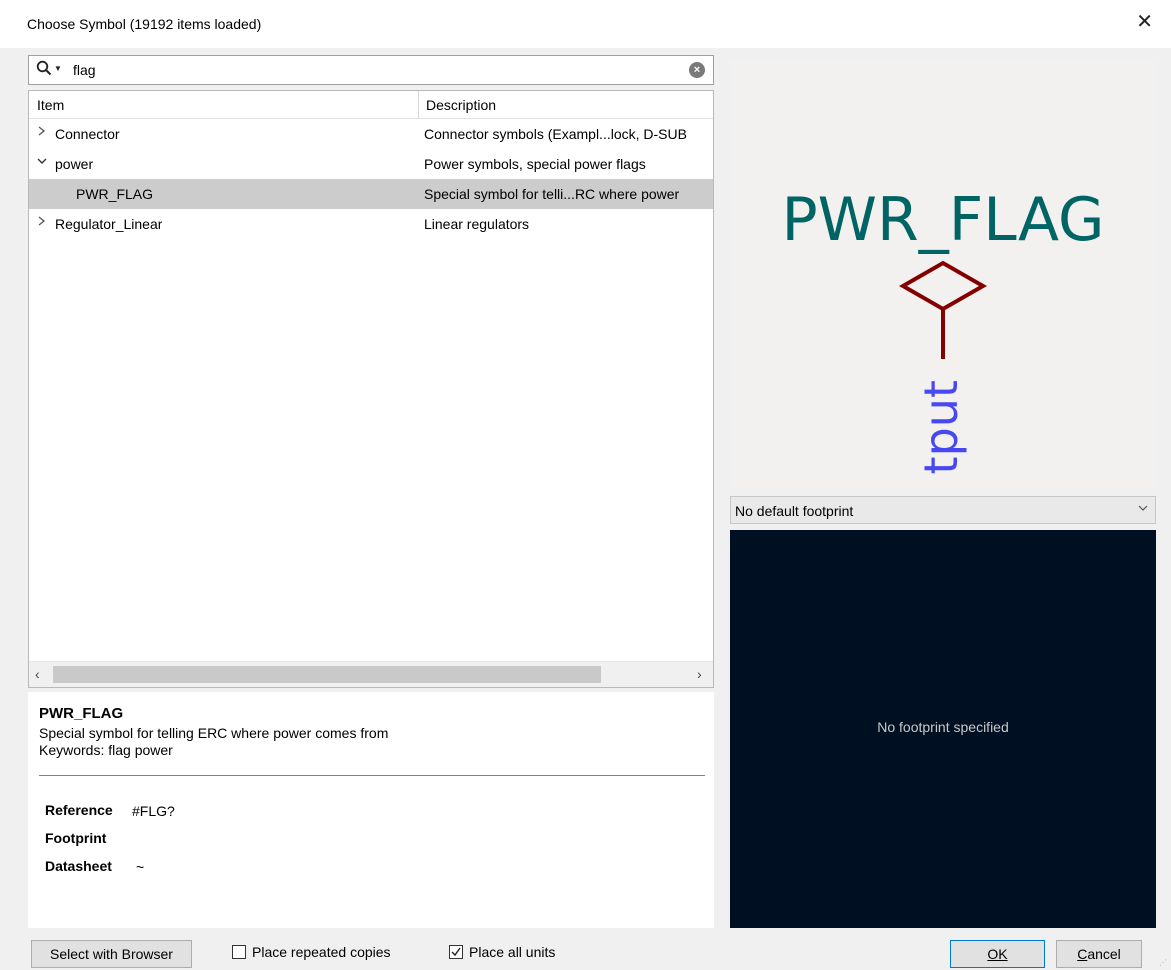 This screenshot has height=970, width=1171. I want to click on footprint-dropdown: No default footprint, so click(943, 510).